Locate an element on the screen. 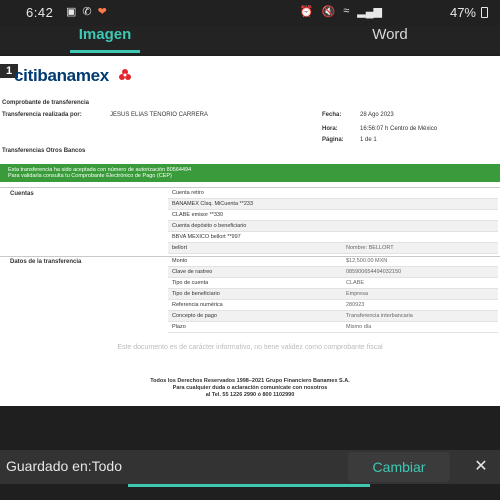 The width and height of the screenshot is (500, 500). made-by-label: Transferencia realizada por: is located at coordinates (42, 115).